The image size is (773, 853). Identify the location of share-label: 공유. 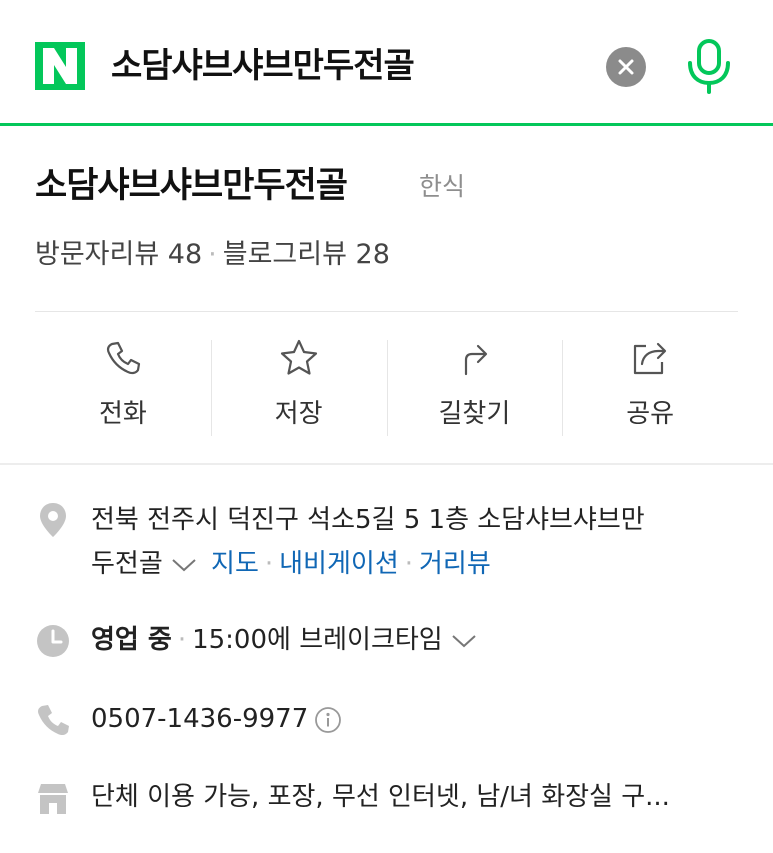
(650, 414).